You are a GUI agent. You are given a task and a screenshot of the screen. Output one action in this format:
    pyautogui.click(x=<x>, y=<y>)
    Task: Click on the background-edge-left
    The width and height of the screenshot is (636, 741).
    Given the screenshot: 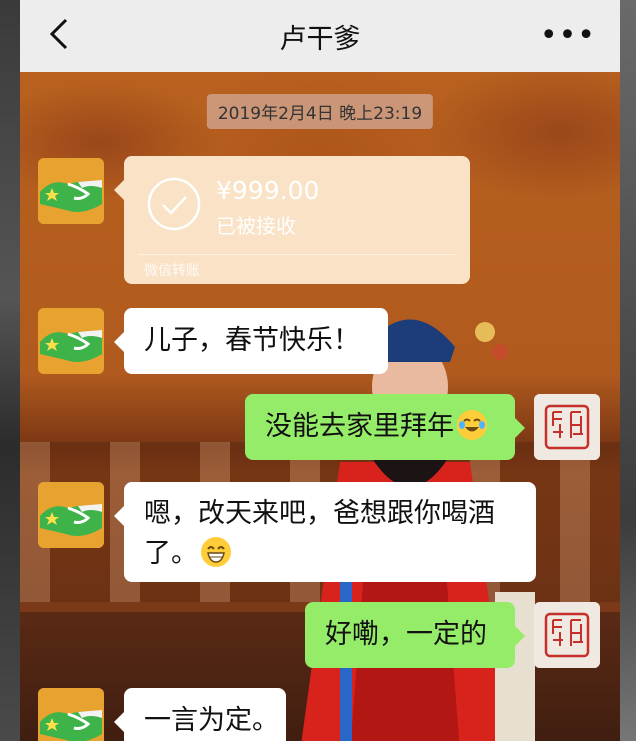 What is the action you would take?
    pyautogui.click(x=10, y=370)
    